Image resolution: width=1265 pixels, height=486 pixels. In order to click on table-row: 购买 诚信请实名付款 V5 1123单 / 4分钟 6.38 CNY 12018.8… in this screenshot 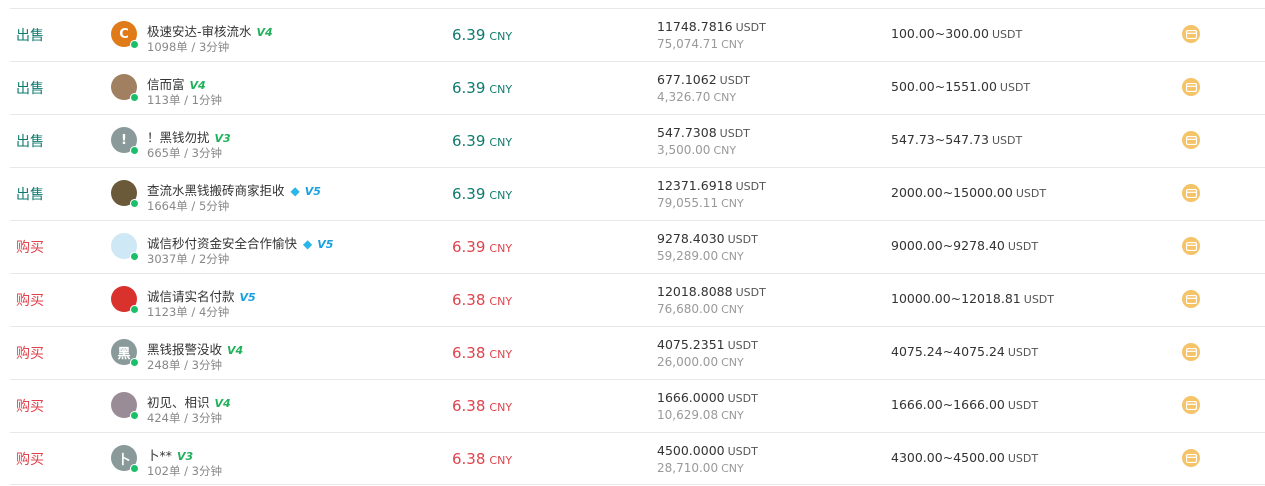, I will do `click(637, 299)`.